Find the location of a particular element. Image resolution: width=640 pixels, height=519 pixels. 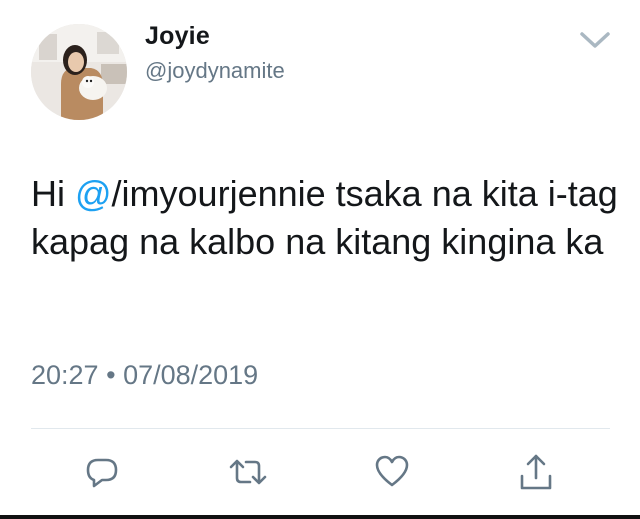

tweet-text-prefix: Hi is located at coordinates (53, 193).